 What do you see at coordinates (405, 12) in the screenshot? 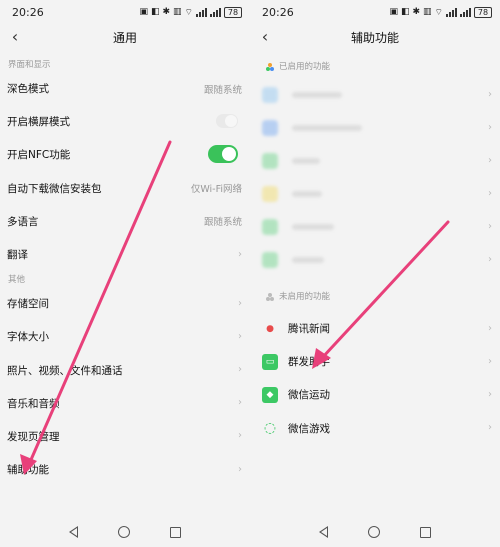
I see `mute-icon: ◧` at bounding box center [405, 12].